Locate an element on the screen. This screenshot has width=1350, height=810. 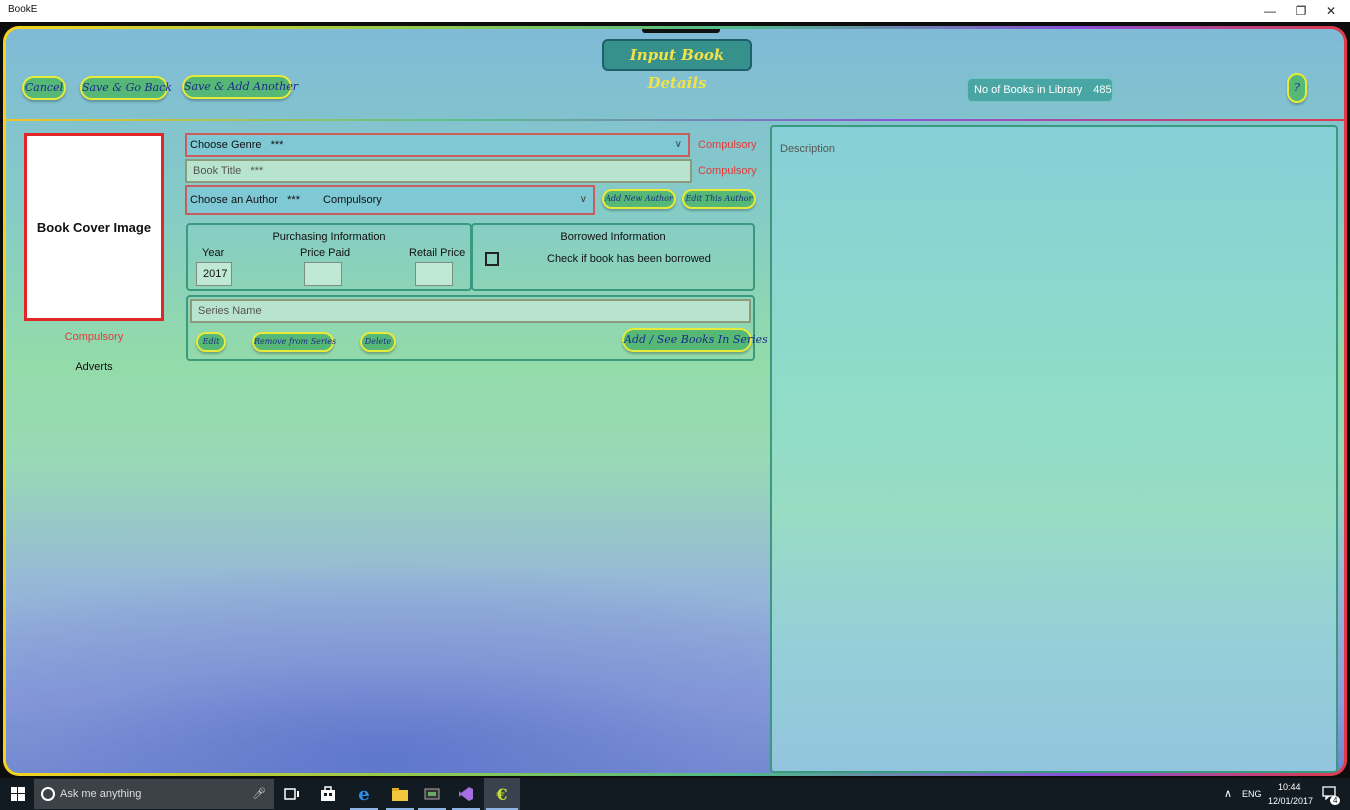
save-add-another-button: Save & Add Another is located at coordinates (240, 87).